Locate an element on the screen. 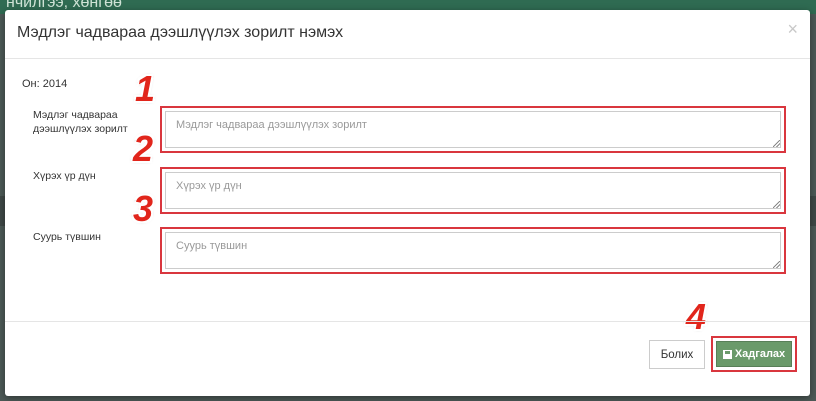  save-button-label: Хадгалах is located at coordinates (760, 354).